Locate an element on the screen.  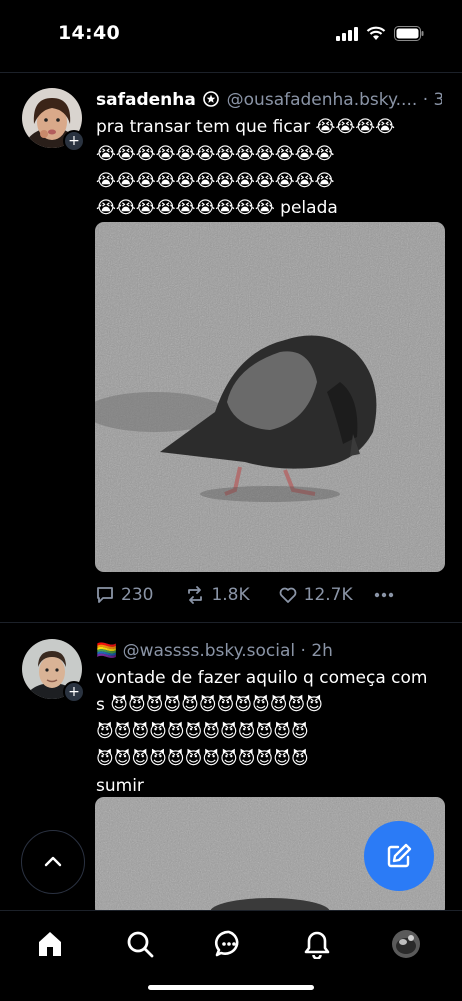
post-text-line: vontade de fazer aquilo q começa com is located at coordinates (262, 678).